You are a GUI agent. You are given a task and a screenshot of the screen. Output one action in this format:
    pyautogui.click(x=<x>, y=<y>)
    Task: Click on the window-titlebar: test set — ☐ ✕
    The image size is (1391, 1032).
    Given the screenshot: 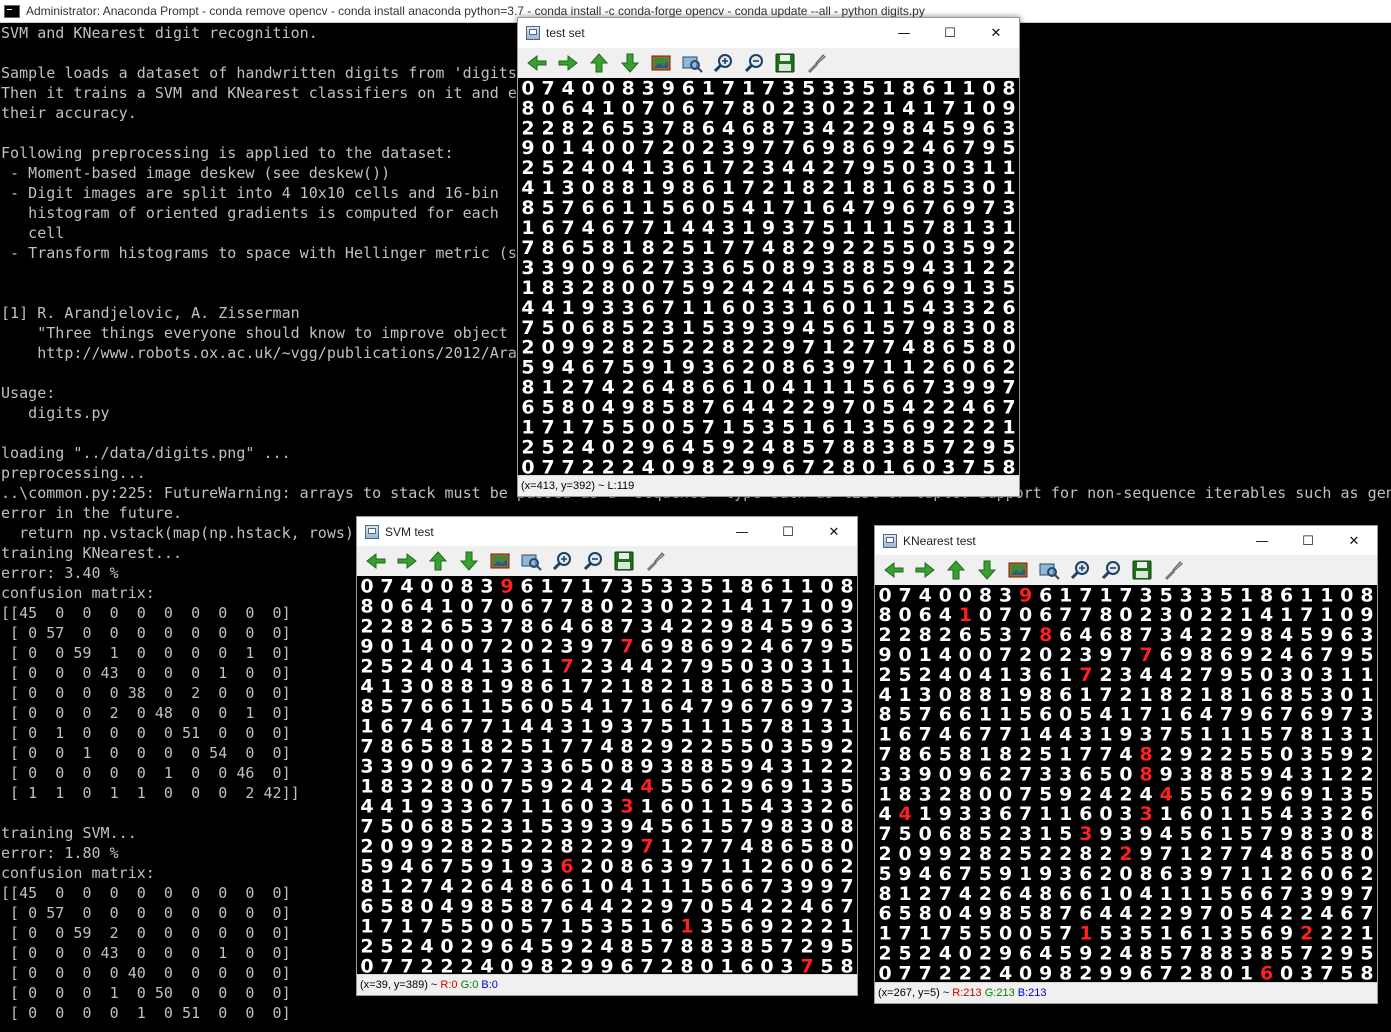 What is the action you would take?
    pyautogui.click(x=768, y=33)
    